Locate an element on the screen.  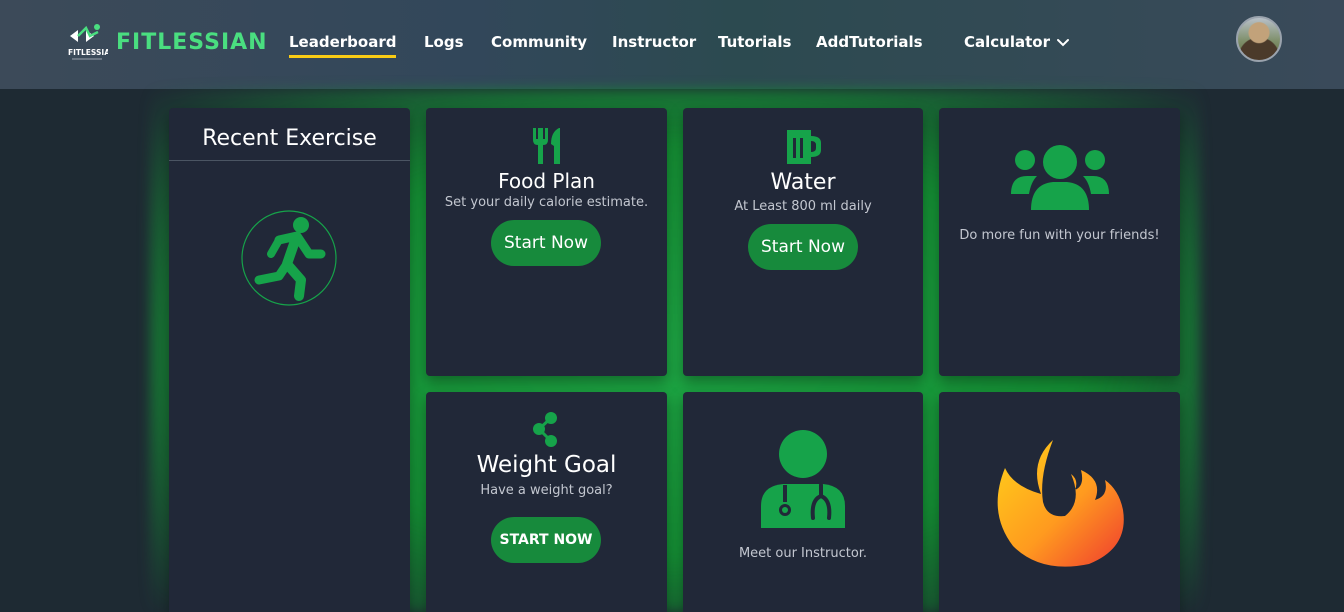
friends-subtitle: Do more fun with your friends! is located at coordinates (1059, 235).